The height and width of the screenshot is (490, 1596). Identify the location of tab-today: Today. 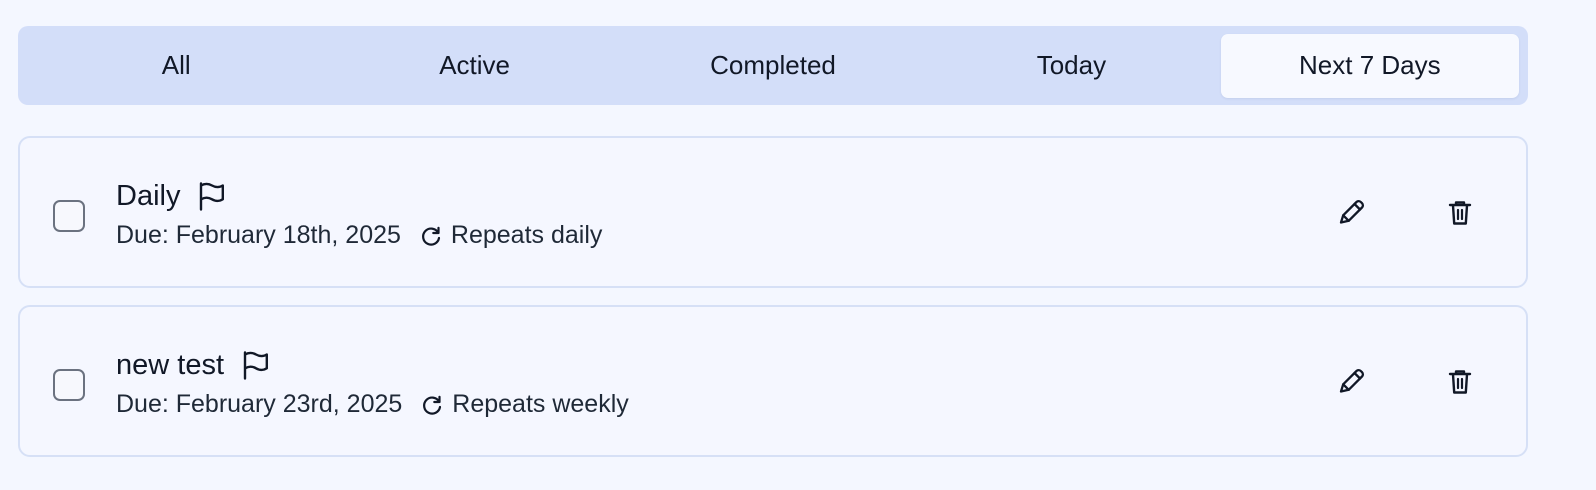
(1071, 66).